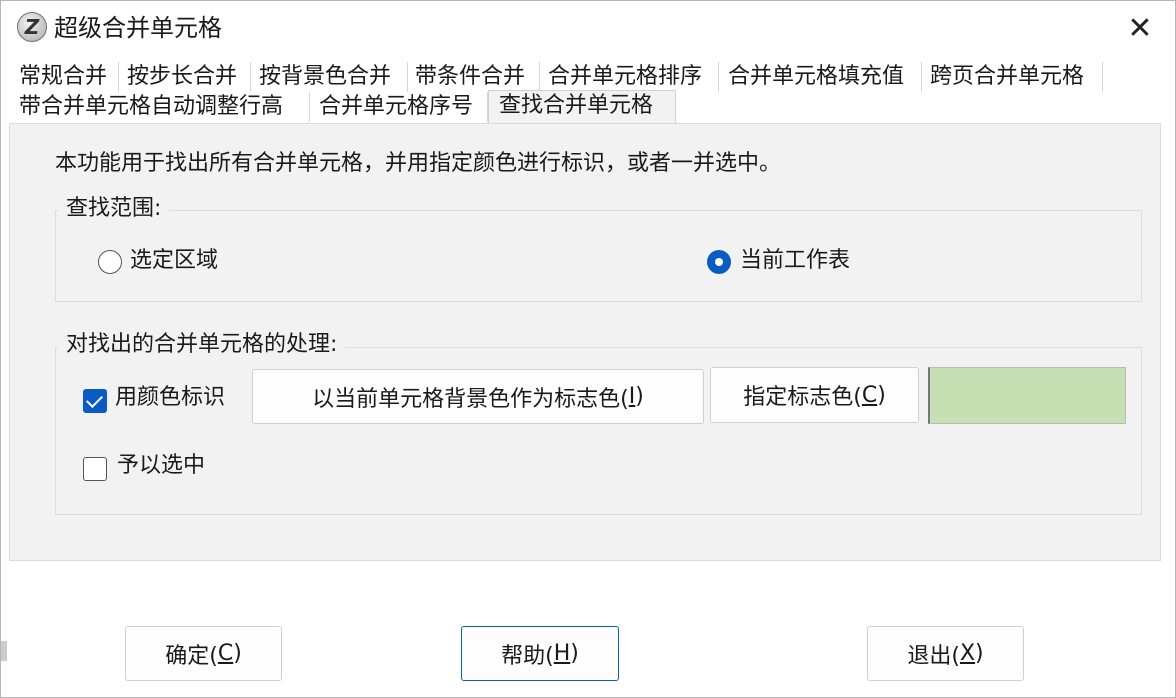 The image size is (1176, 698). Describe the element at coordinates (189, 77) in the screenshot. I see `tab-step-merge: 按步长合并` at that location.